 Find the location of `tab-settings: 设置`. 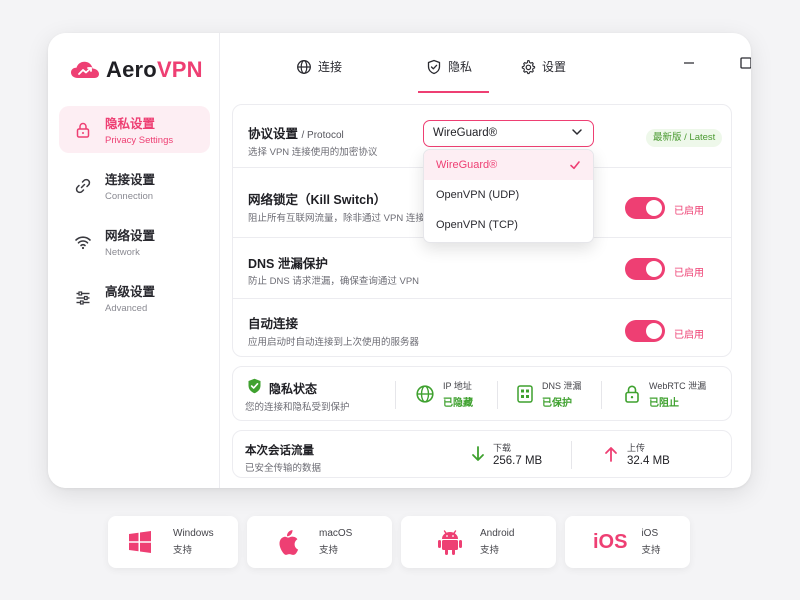

tab-settings: 设置 is located at coordinates (543, 76).